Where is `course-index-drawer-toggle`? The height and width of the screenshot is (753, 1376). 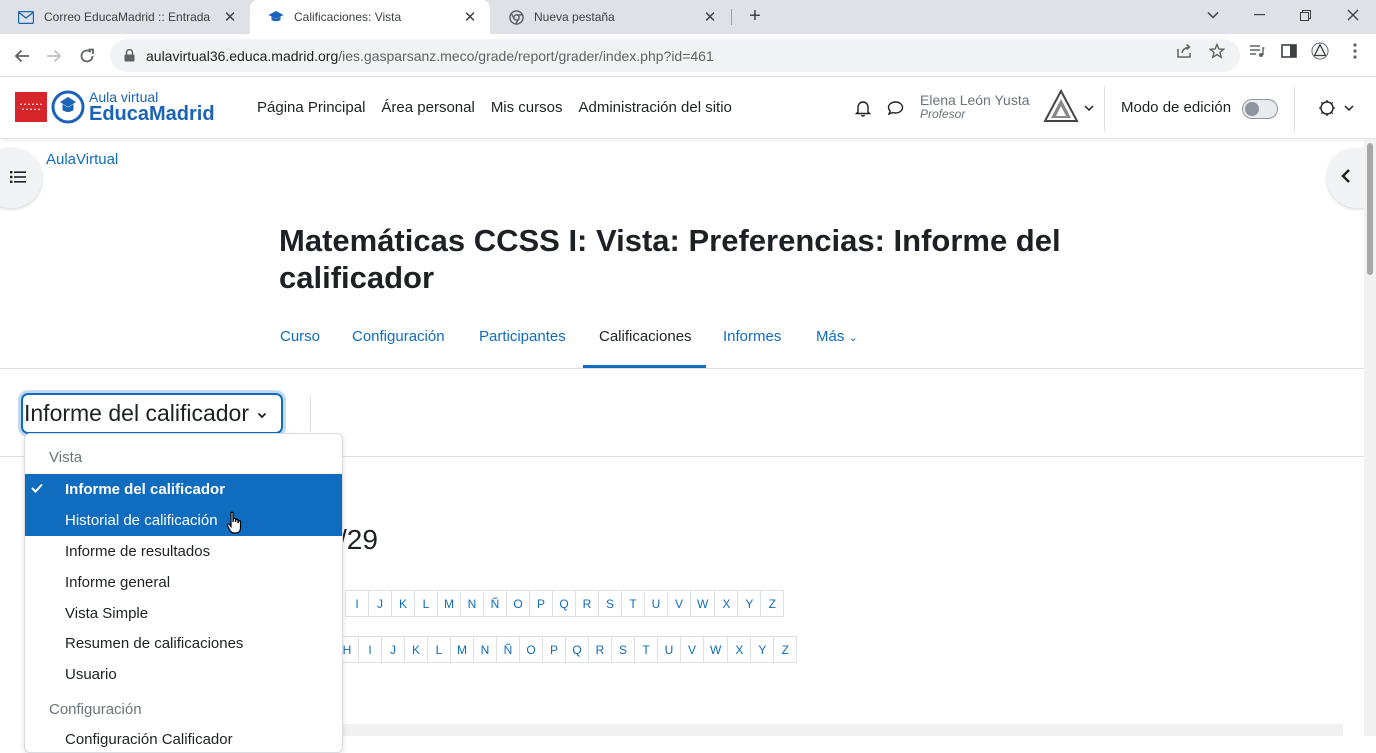
course-index-drawer-toggle is located at coordinates (21, 178).